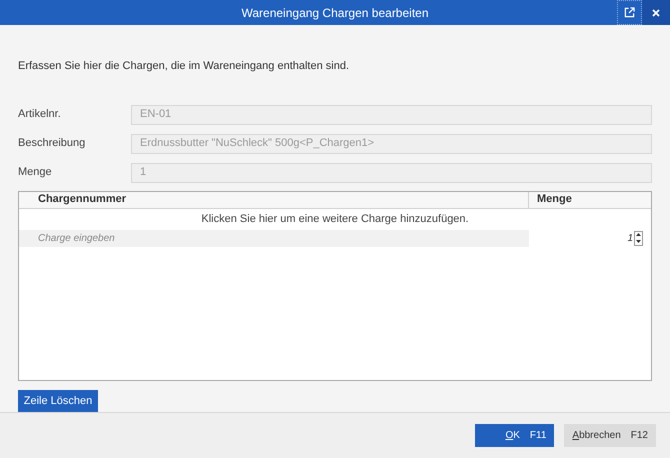 The image size is (670, 458). Describe the element at coordinates (335, 219) in the screenshot. I see `add-row-link: Klicken Sie hier um eine weitere Charge hinzuzufügen.` at that location.